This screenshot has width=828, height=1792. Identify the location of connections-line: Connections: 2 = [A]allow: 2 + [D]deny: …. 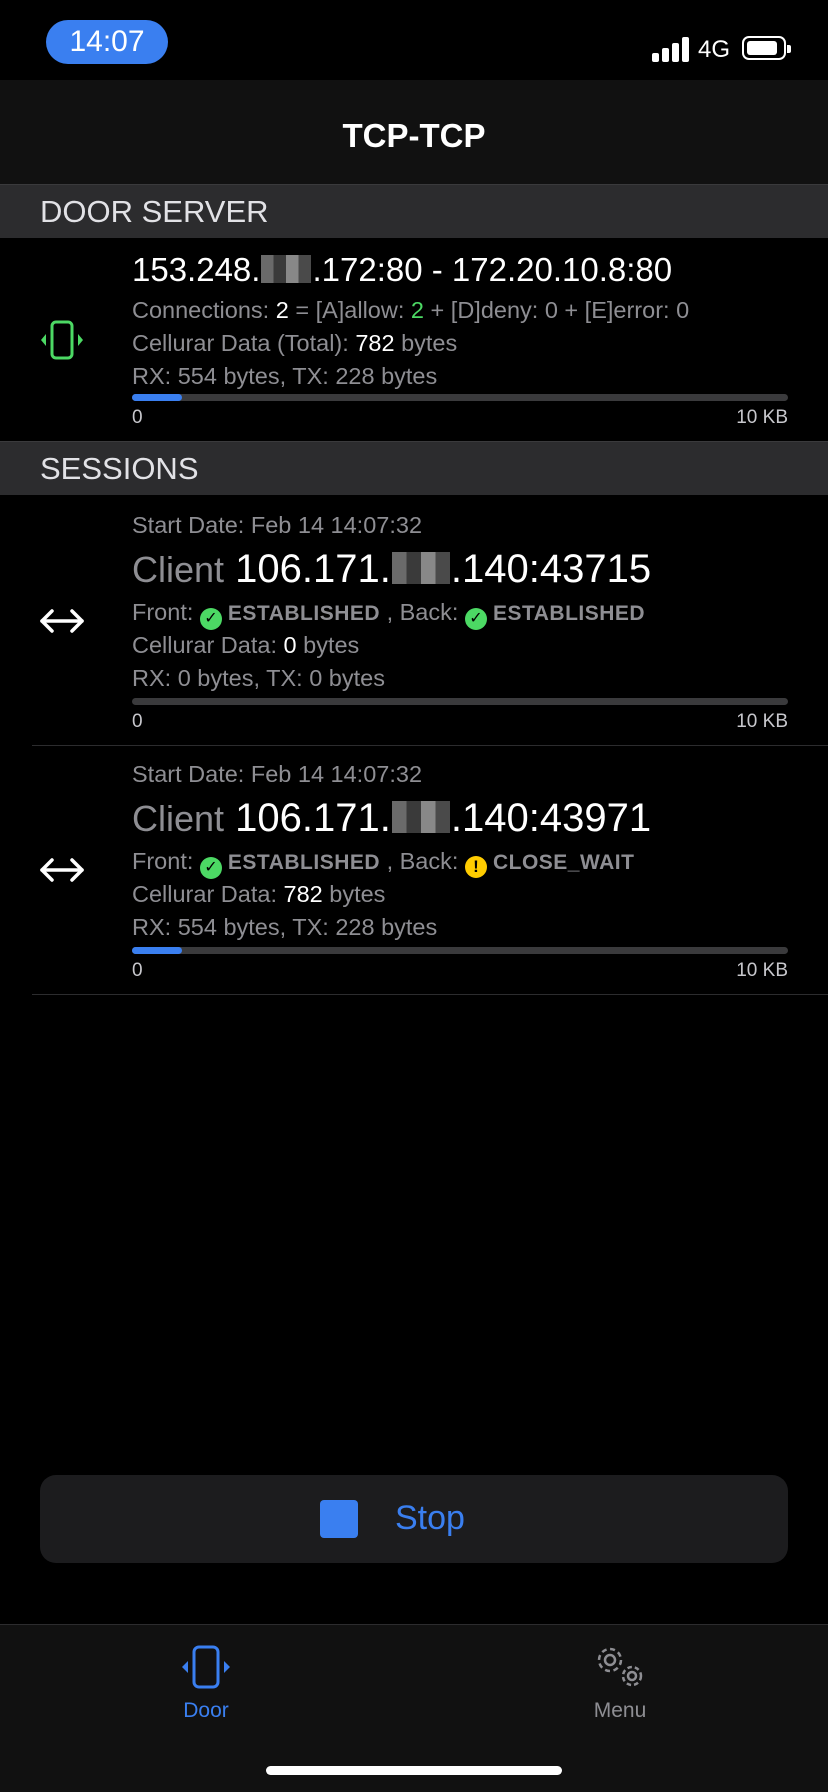
(411, 310).